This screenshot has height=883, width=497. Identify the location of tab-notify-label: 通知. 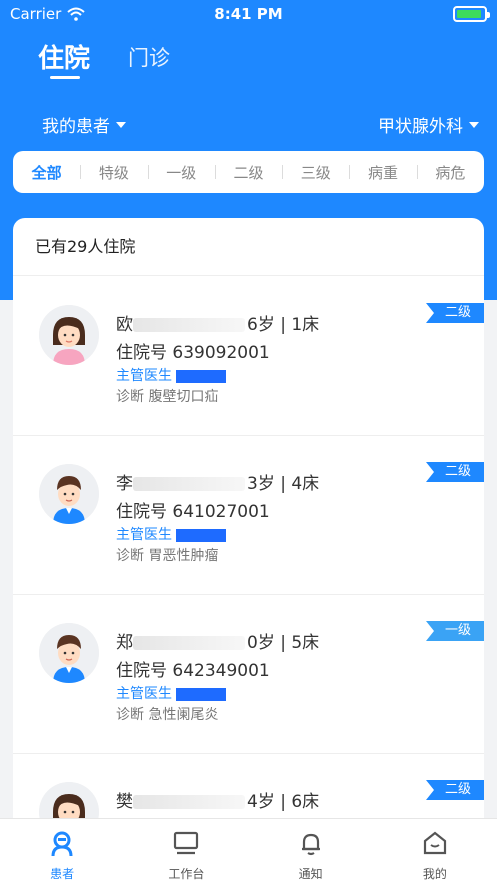
(310, 874).